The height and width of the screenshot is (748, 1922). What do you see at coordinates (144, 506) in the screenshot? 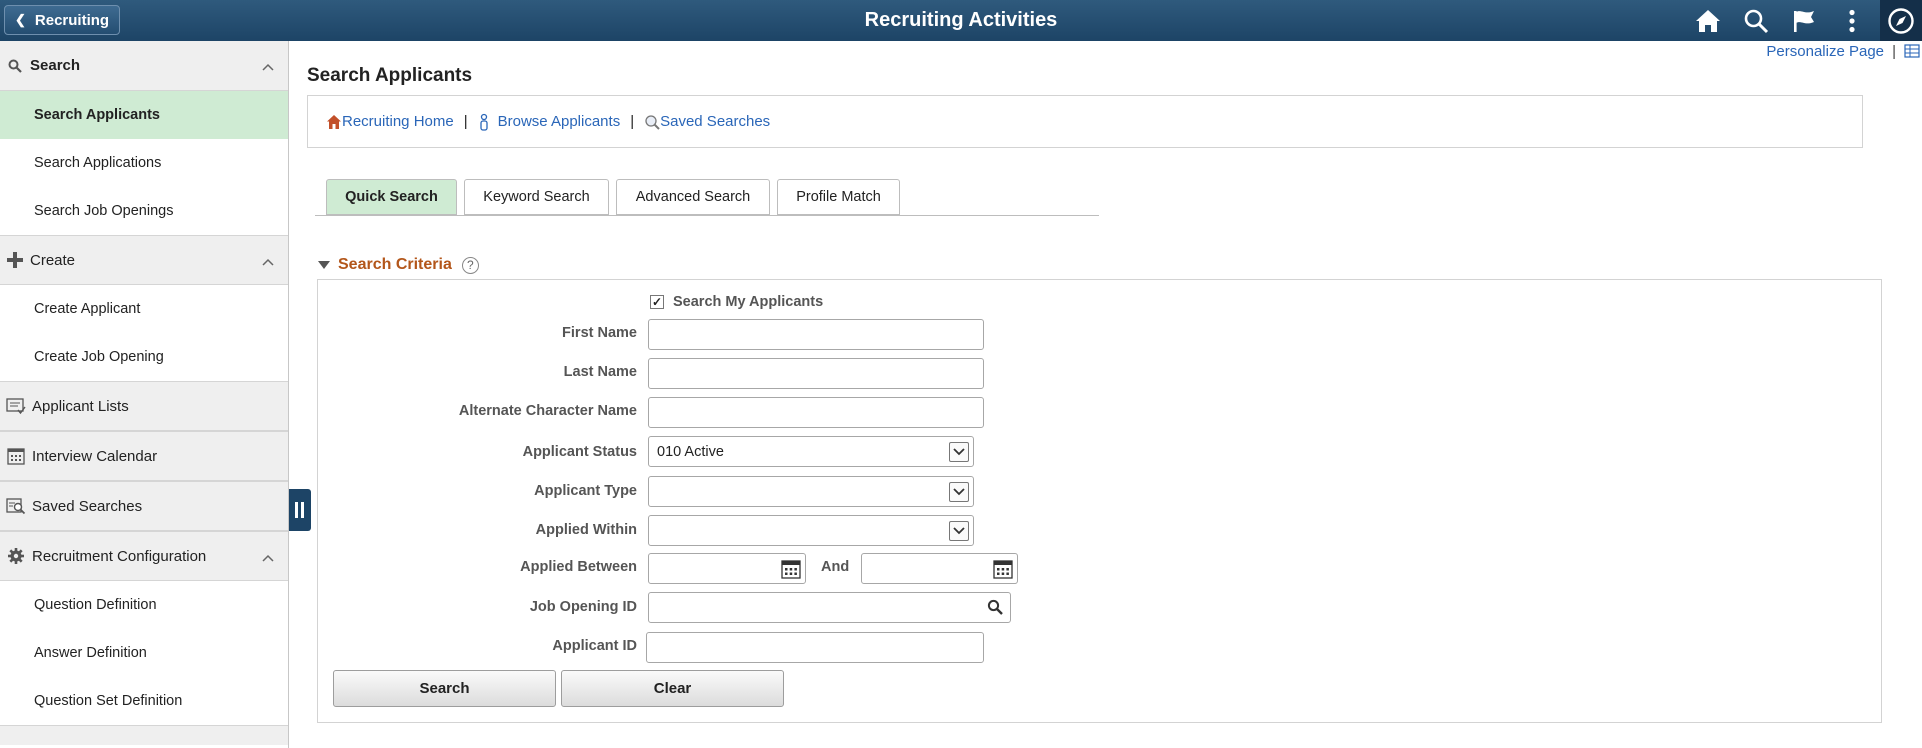
I see `sidebar-item-saved-searches: Saved Searches` at bounding box center [144, 506].